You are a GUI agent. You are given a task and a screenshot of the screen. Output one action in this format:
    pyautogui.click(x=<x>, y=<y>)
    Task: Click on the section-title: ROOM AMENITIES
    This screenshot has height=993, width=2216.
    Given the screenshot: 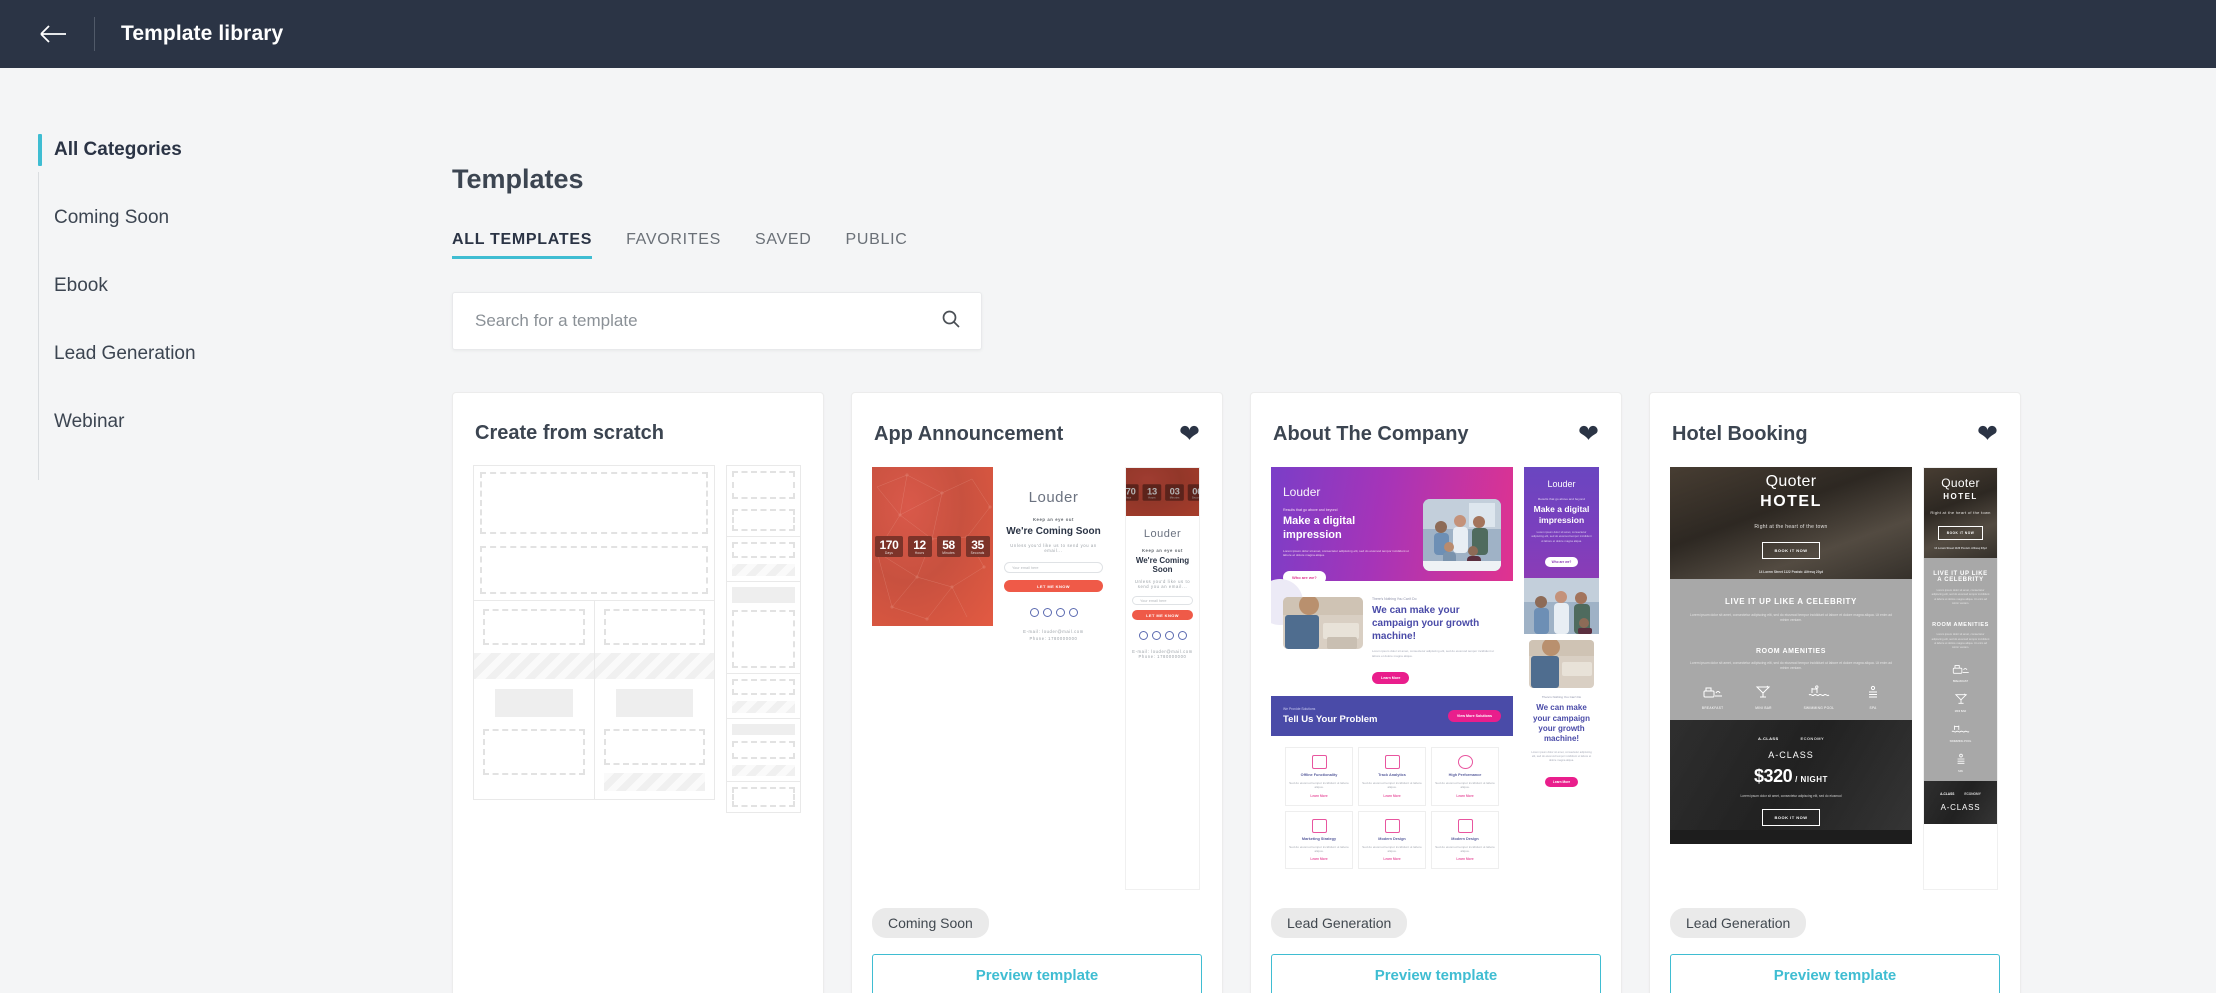 What is the action you would take?
    pyautogui.click(x=1960, y=625)
    